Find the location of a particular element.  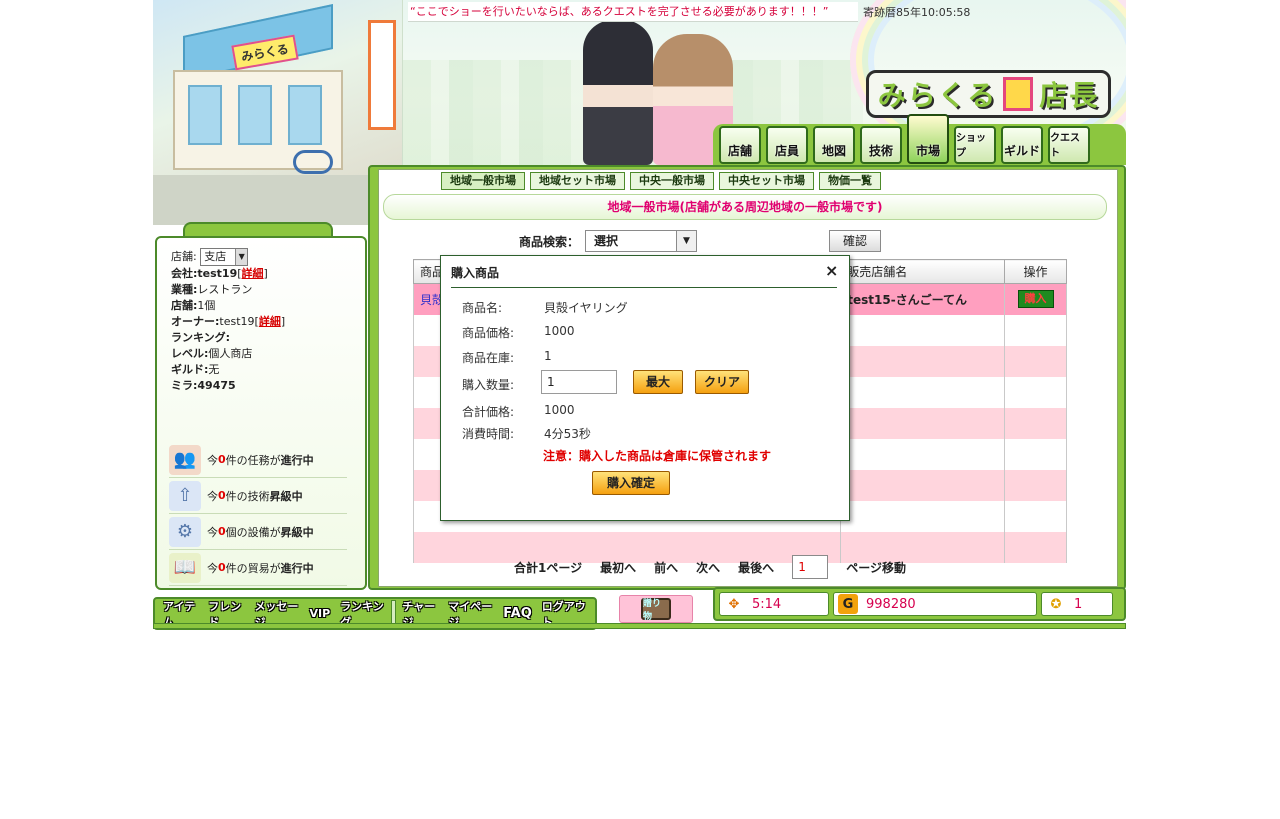

quantity-input: 1 is located at coordinates (579, 382).